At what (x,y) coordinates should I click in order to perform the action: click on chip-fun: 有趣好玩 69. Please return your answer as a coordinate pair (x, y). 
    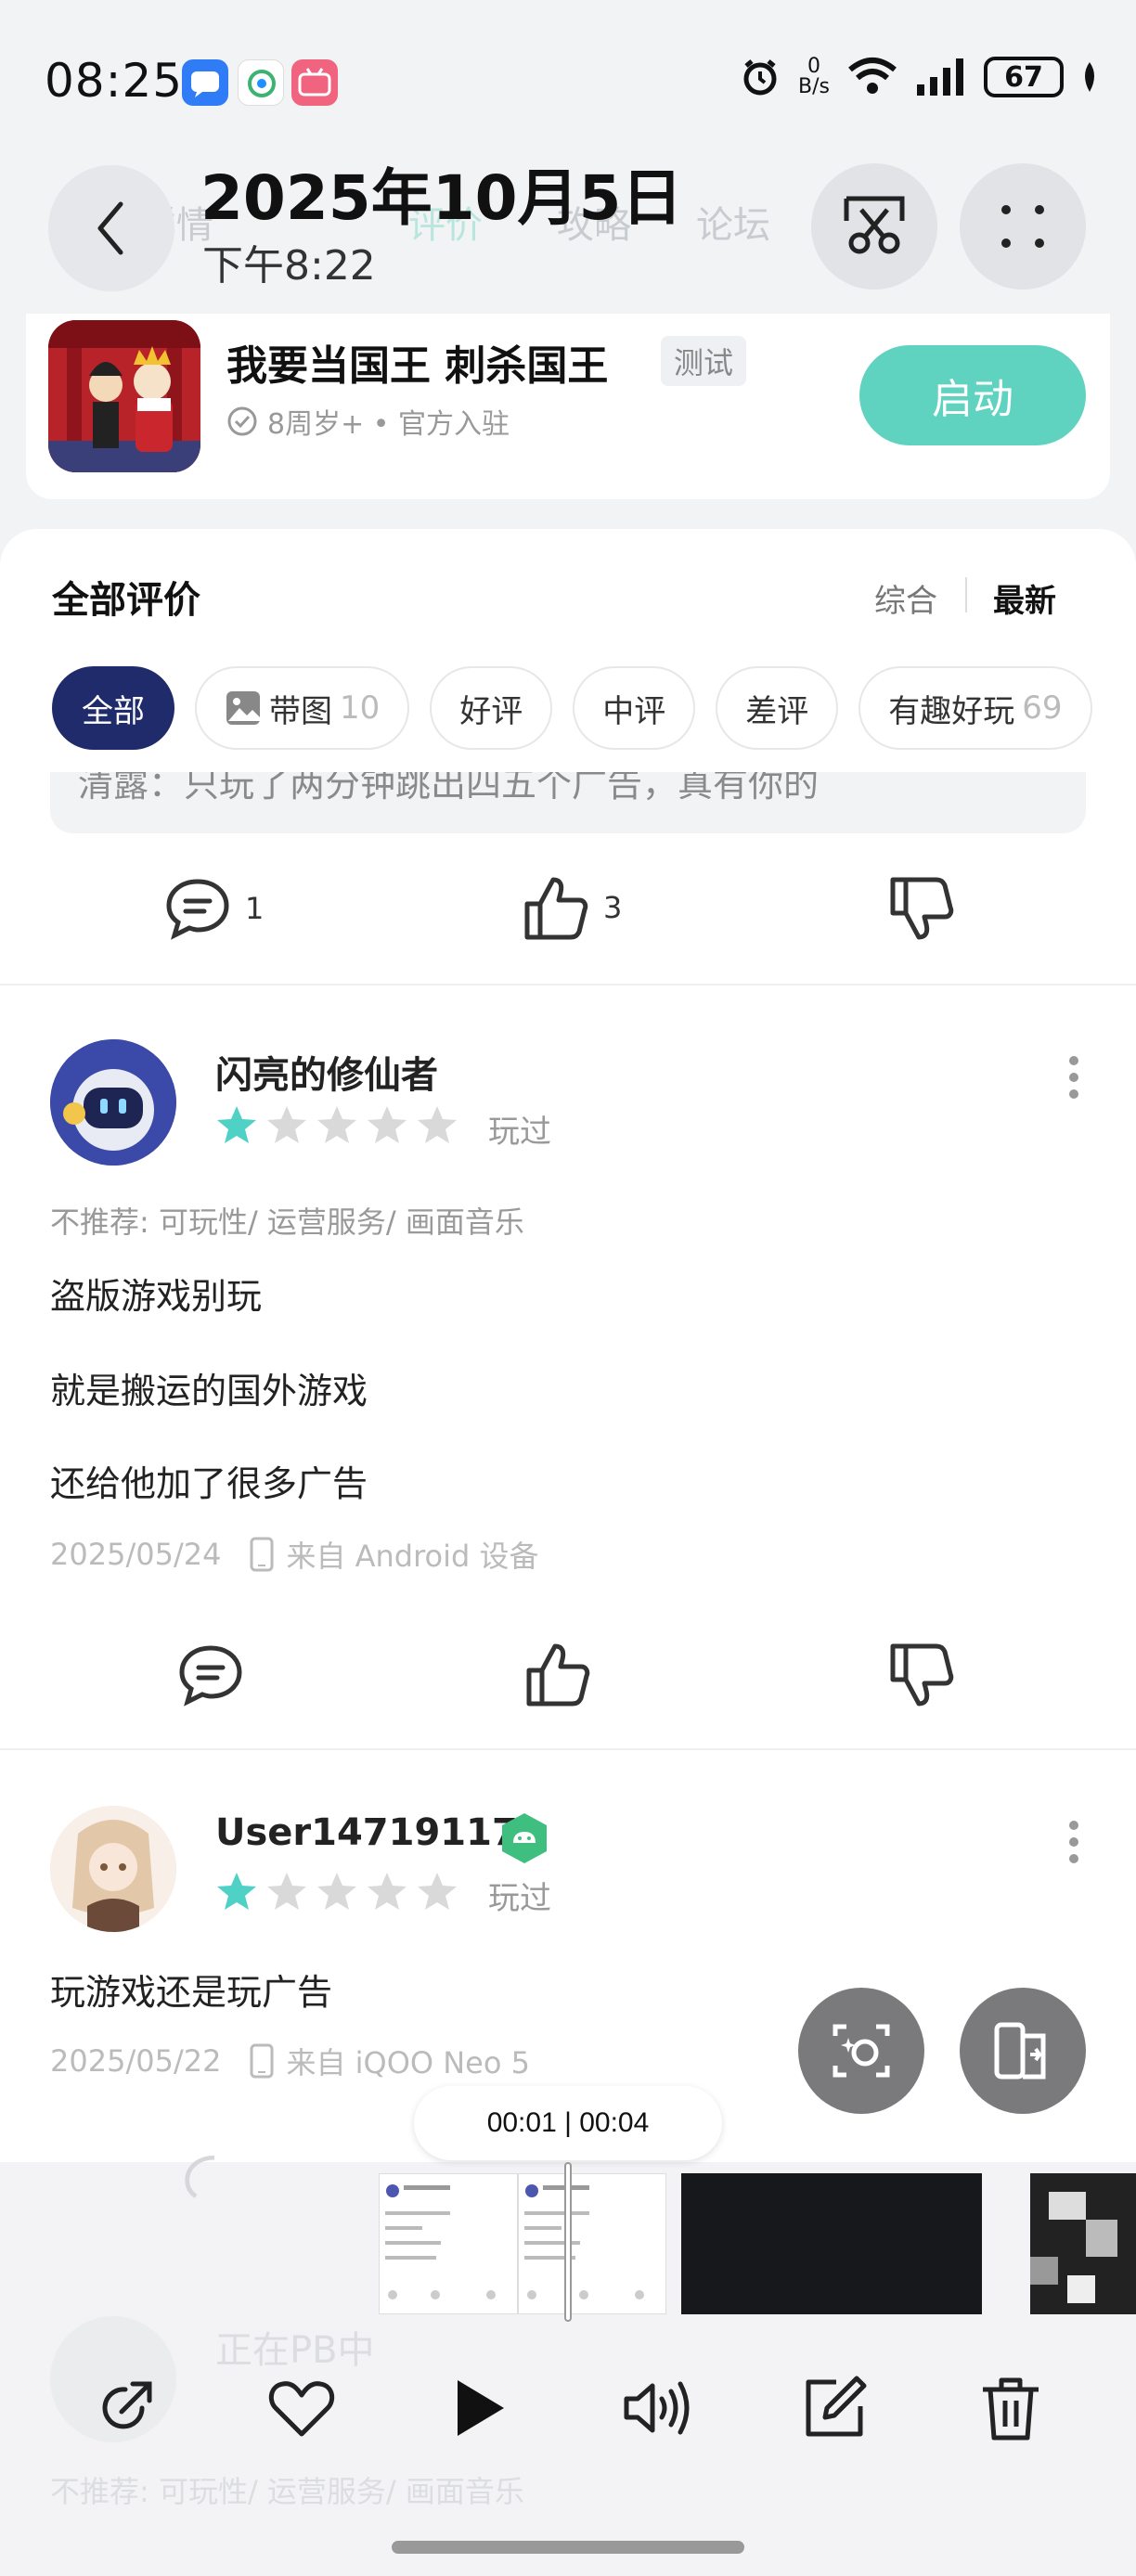
    Looking at the image, I should click on (975, 708).